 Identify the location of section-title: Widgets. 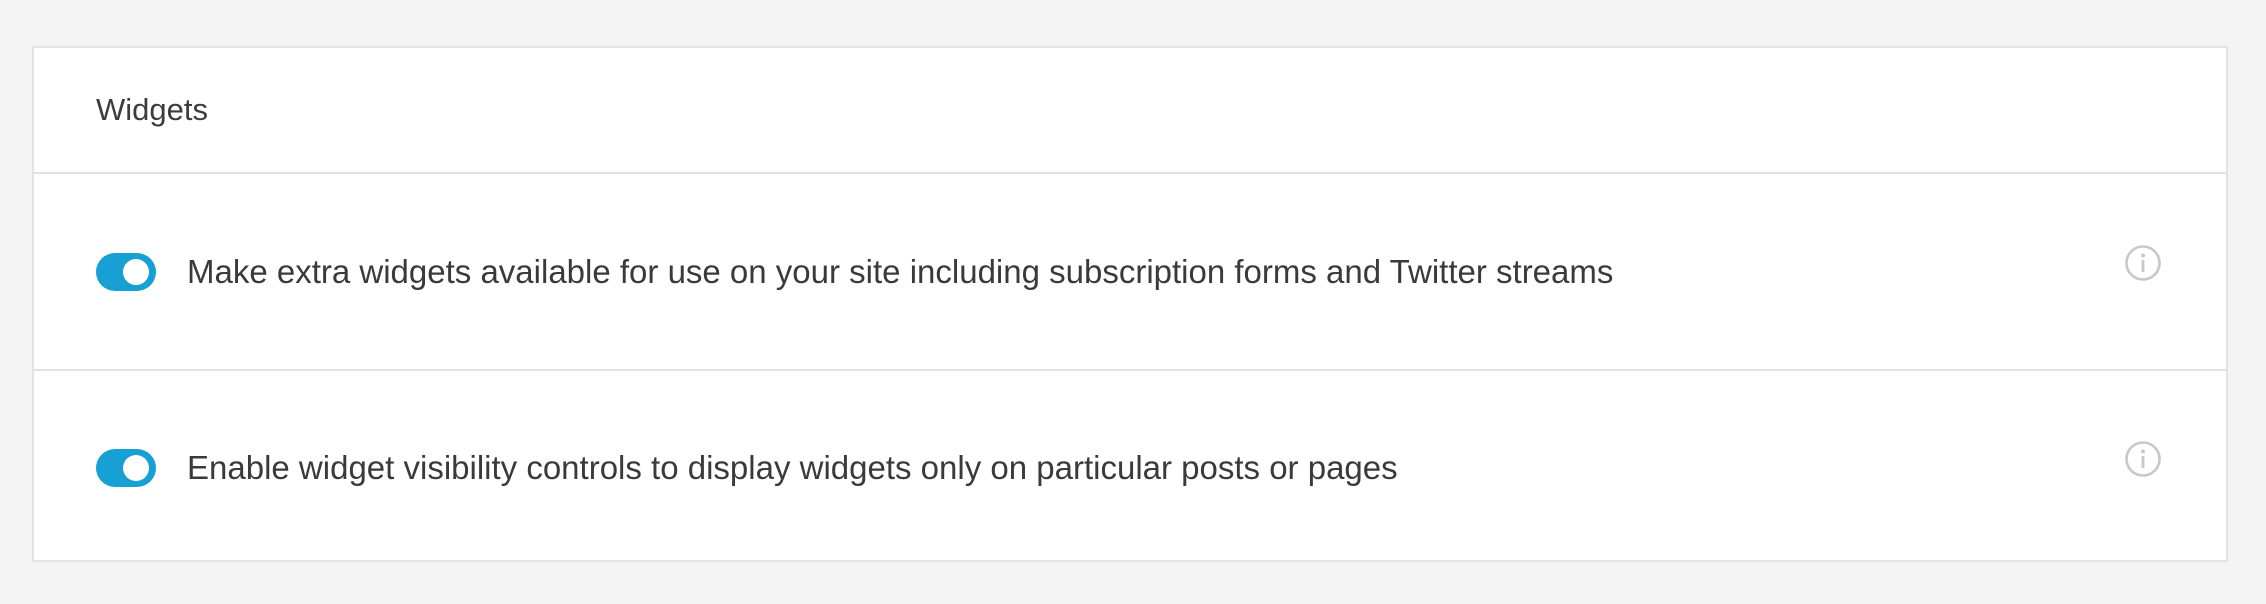
(152, 109).